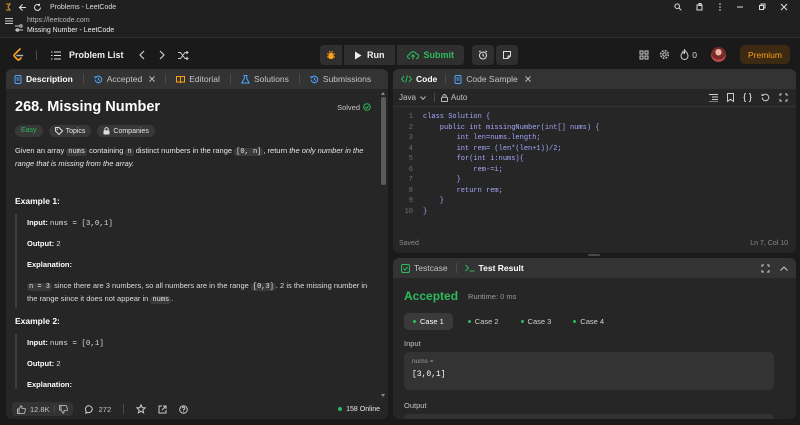  I want to click on prev-problem-icon, so click(142, 55).